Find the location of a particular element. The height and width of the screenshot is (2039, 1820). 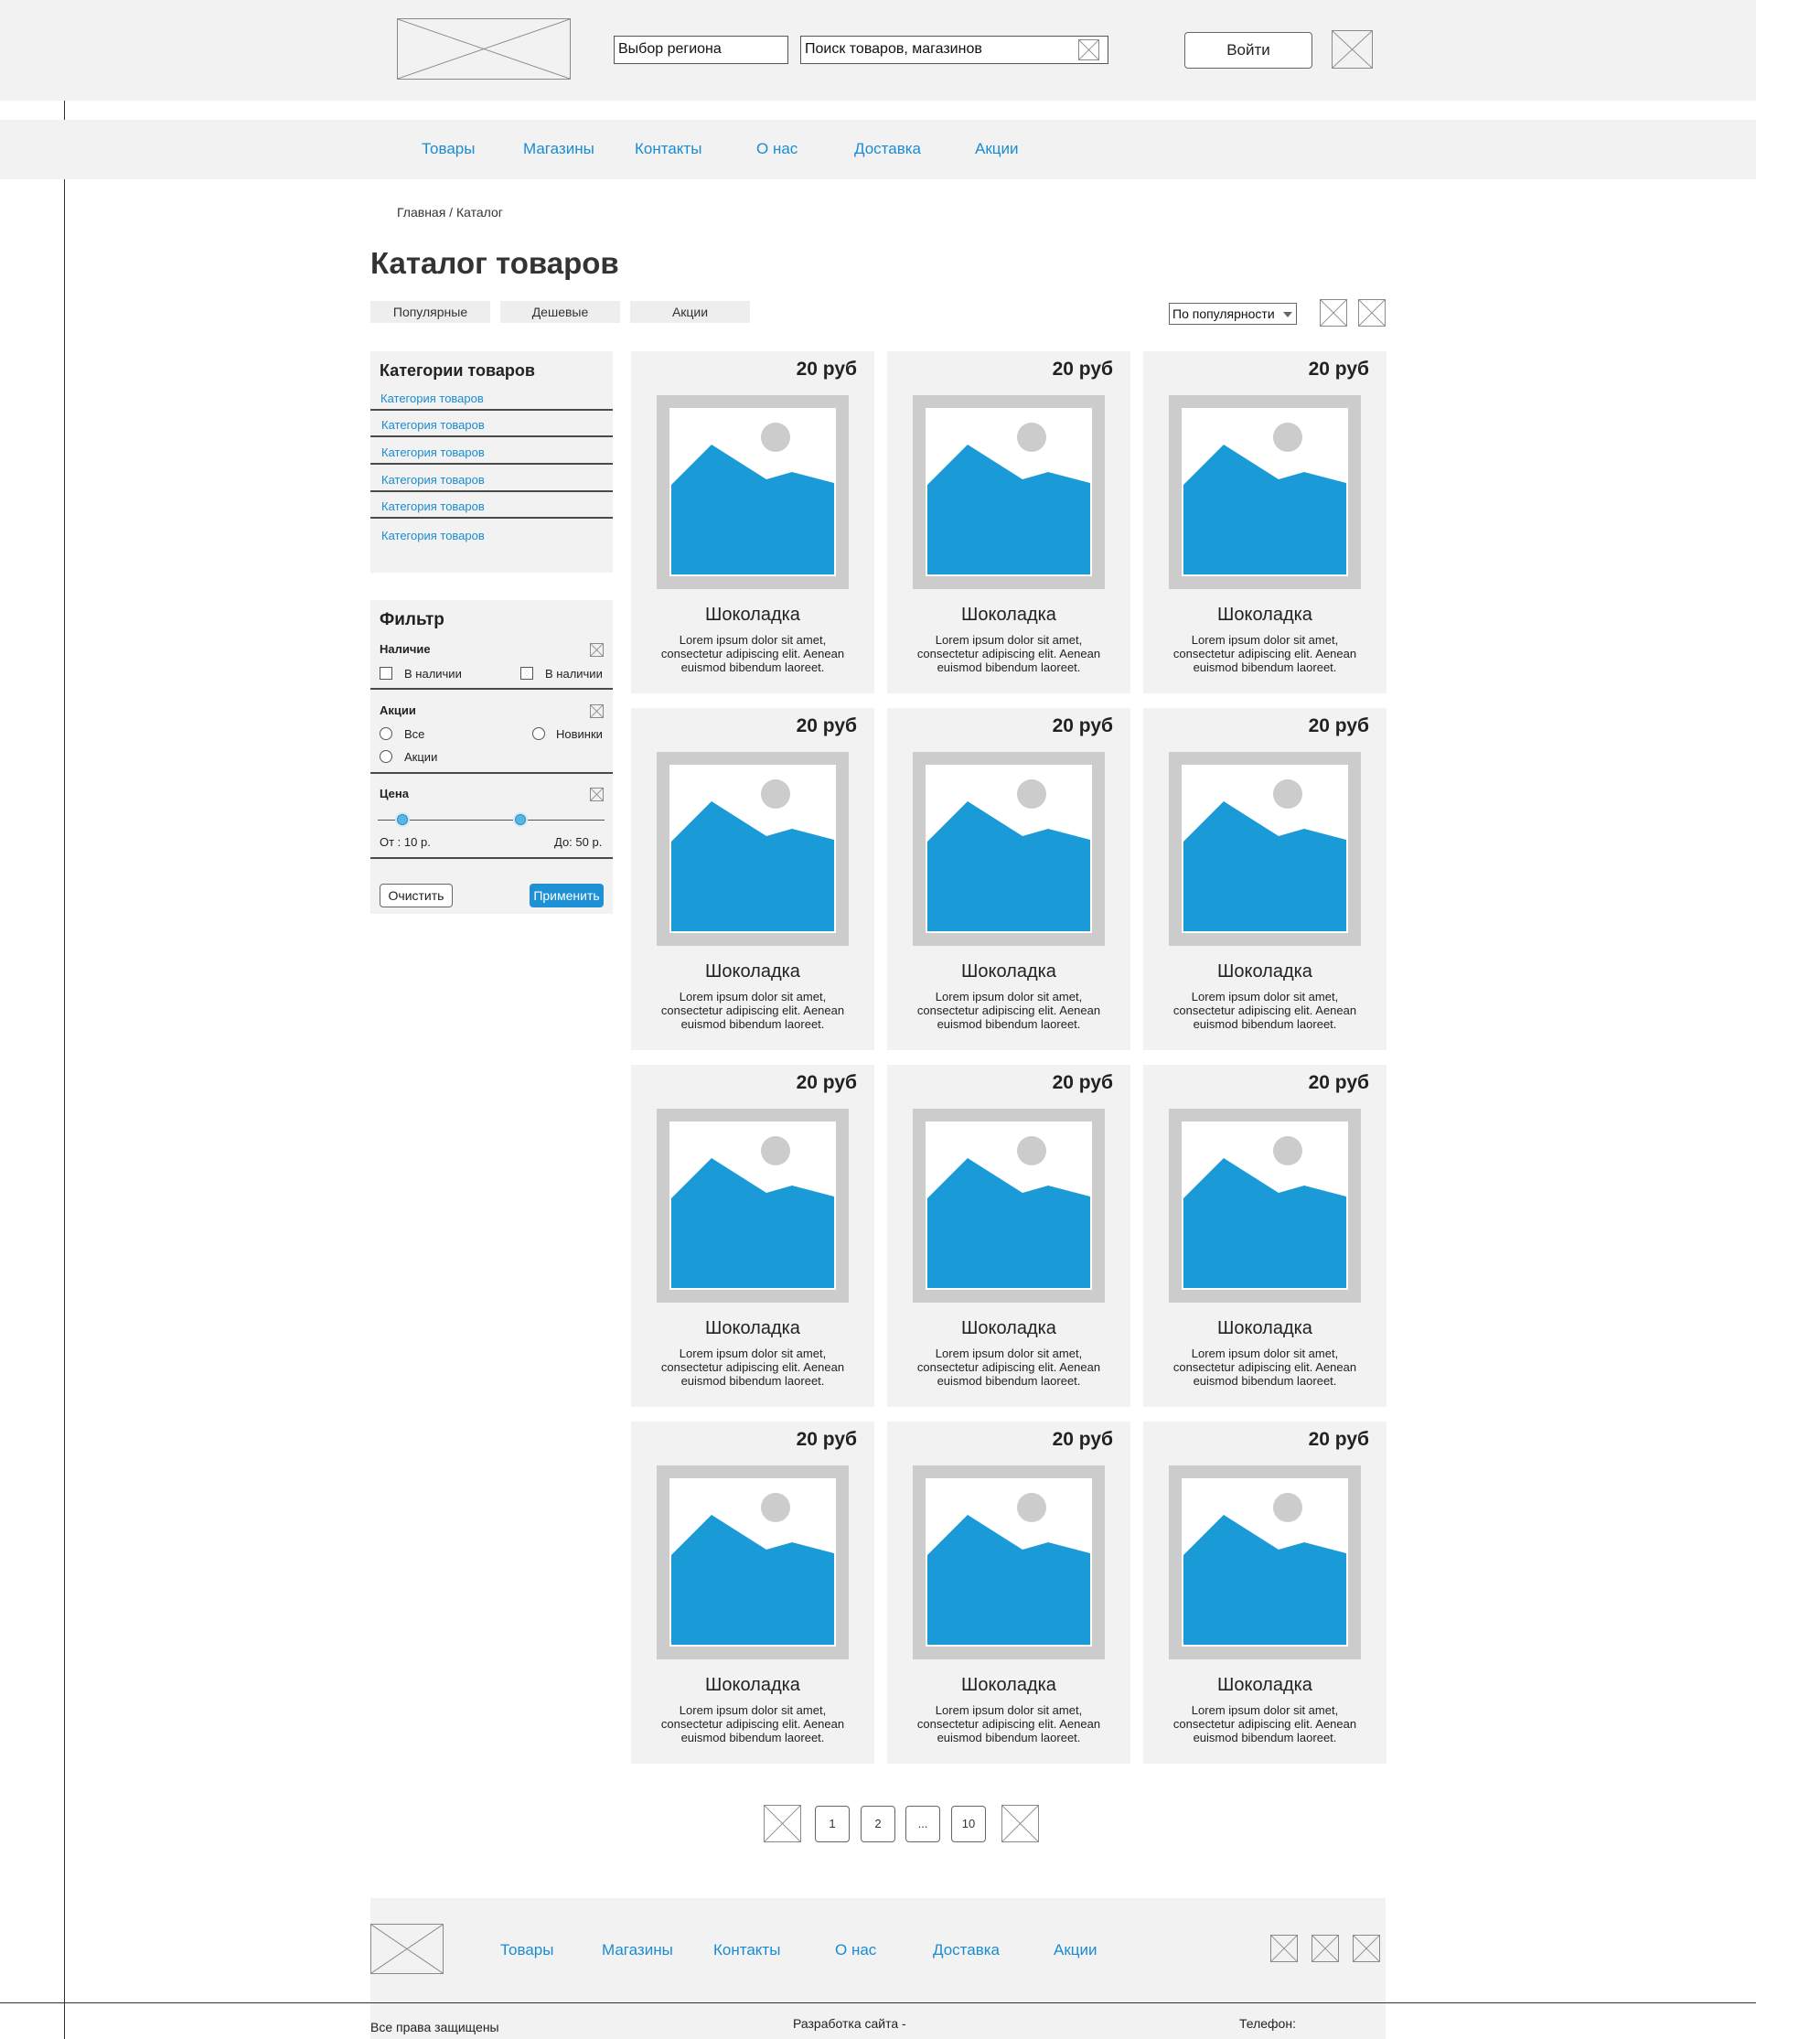

promo-radio-all is located at coordinates (386, 733).